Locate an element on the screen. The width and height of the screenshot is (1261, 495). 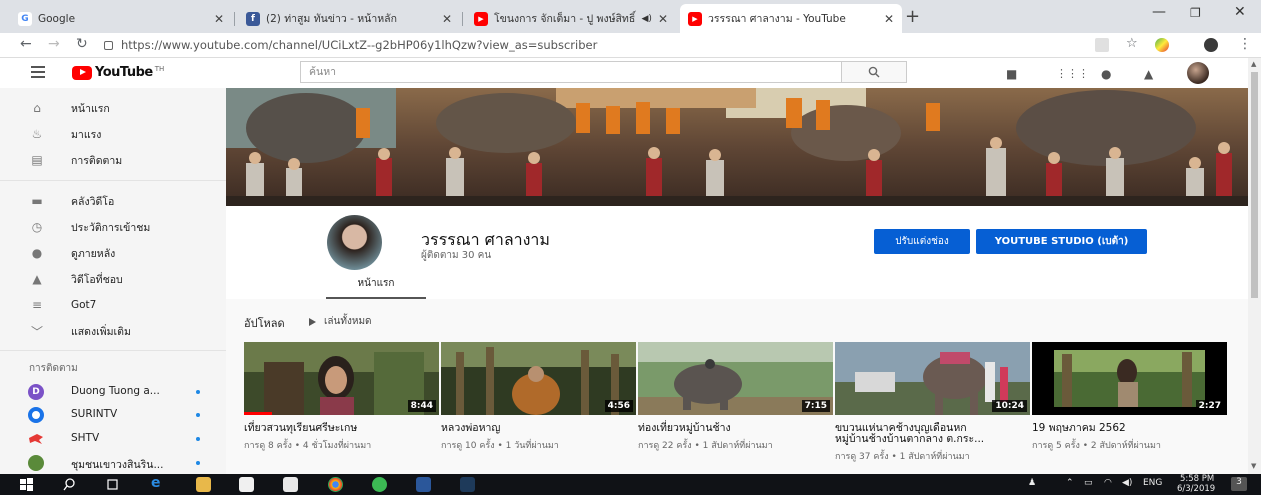
restore-button: ❐ is located at coordinates (1195, 13).